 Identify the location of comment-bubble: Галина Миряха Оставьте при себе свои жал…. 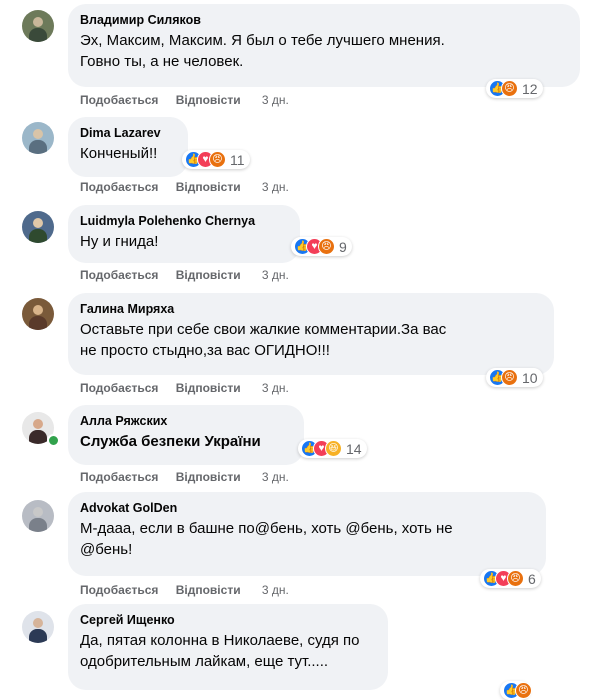
(311, 334).